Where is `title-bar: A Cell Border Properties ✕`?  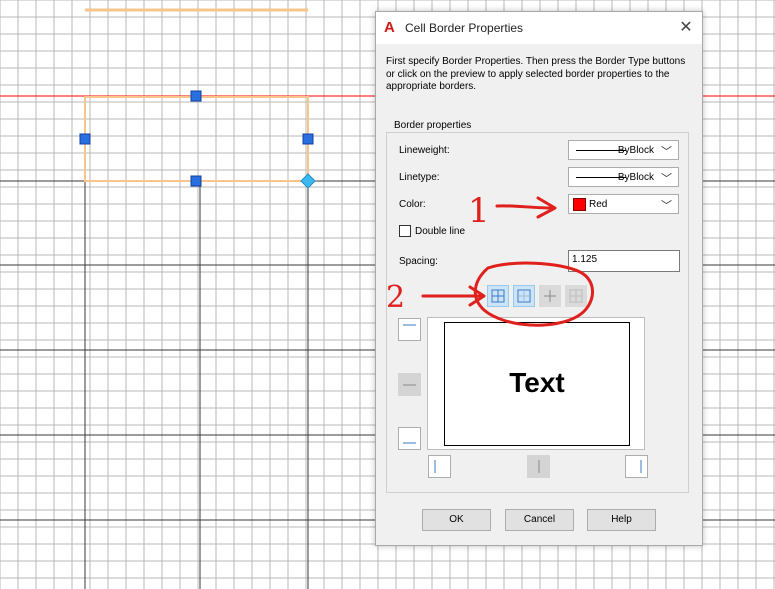
title-bar: A Cell Border Properties ✕ is located at coordinates (539, 28).